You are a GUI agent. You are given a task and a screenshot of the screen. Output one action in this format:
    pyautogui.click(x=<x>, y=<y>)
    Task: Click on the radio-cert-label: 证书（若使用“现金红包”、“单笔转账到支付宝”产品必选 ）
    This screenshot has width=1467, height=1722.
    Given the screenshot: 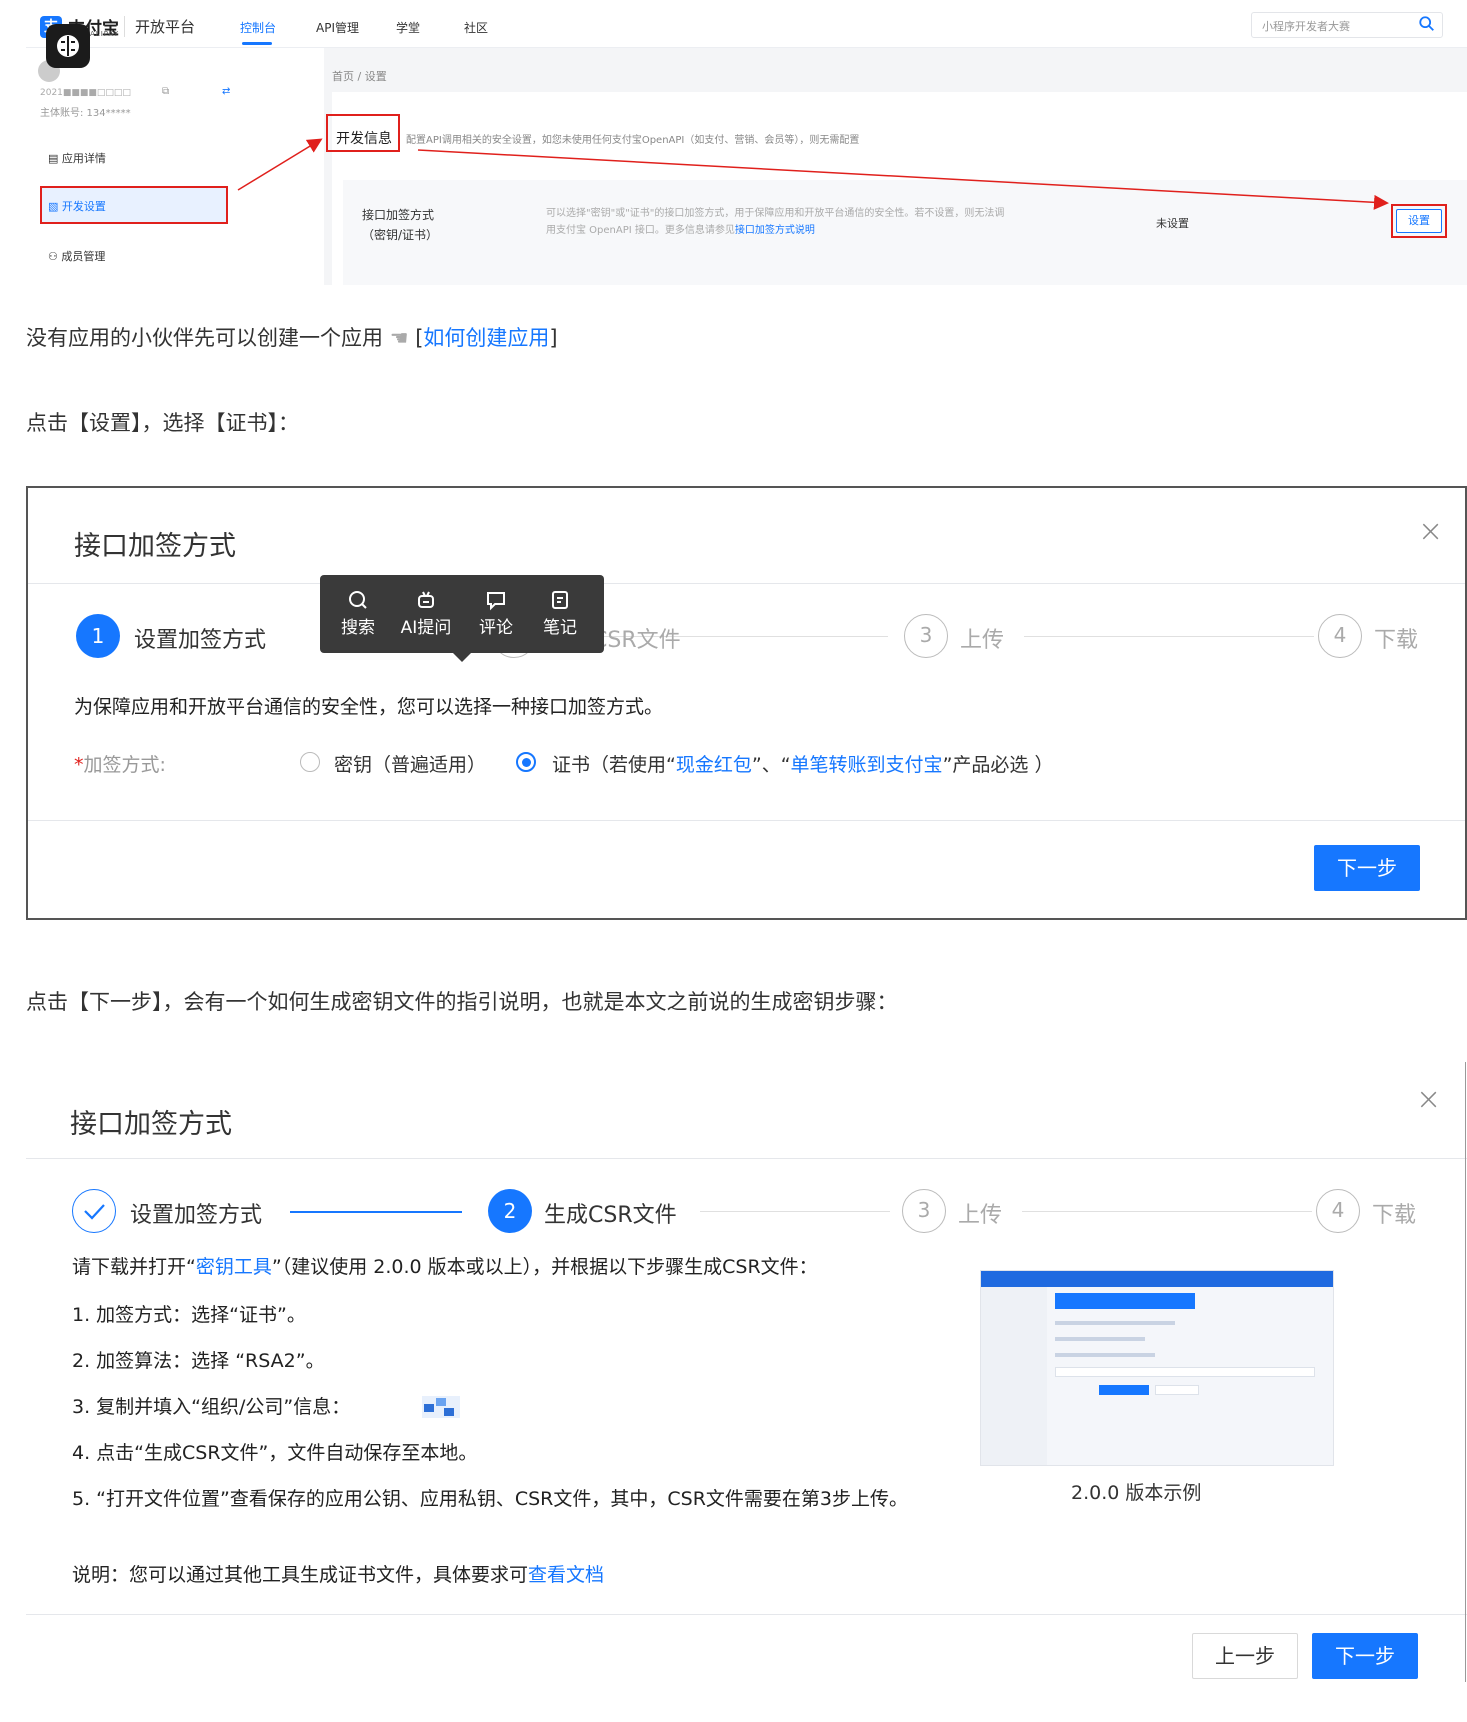 What is the action you would take?
    pyautogui.click(x=802, y=763)
    